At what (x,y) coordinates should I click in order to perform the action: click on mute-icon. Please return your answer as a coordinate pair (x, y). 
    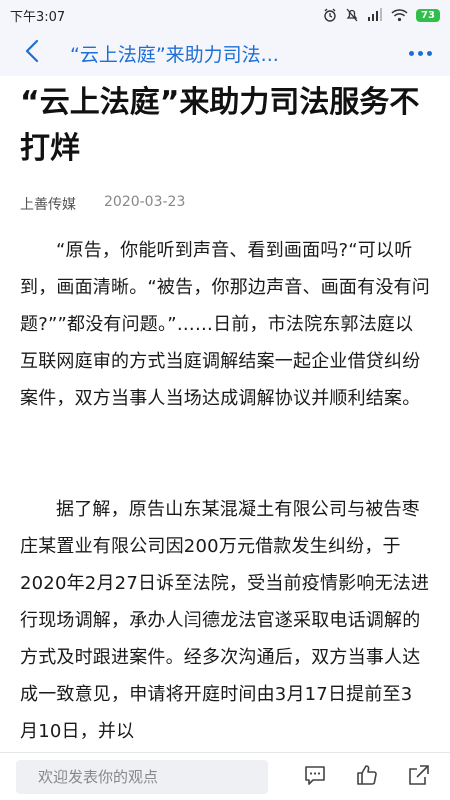
    Looking at the image, I should click on (352, 15).